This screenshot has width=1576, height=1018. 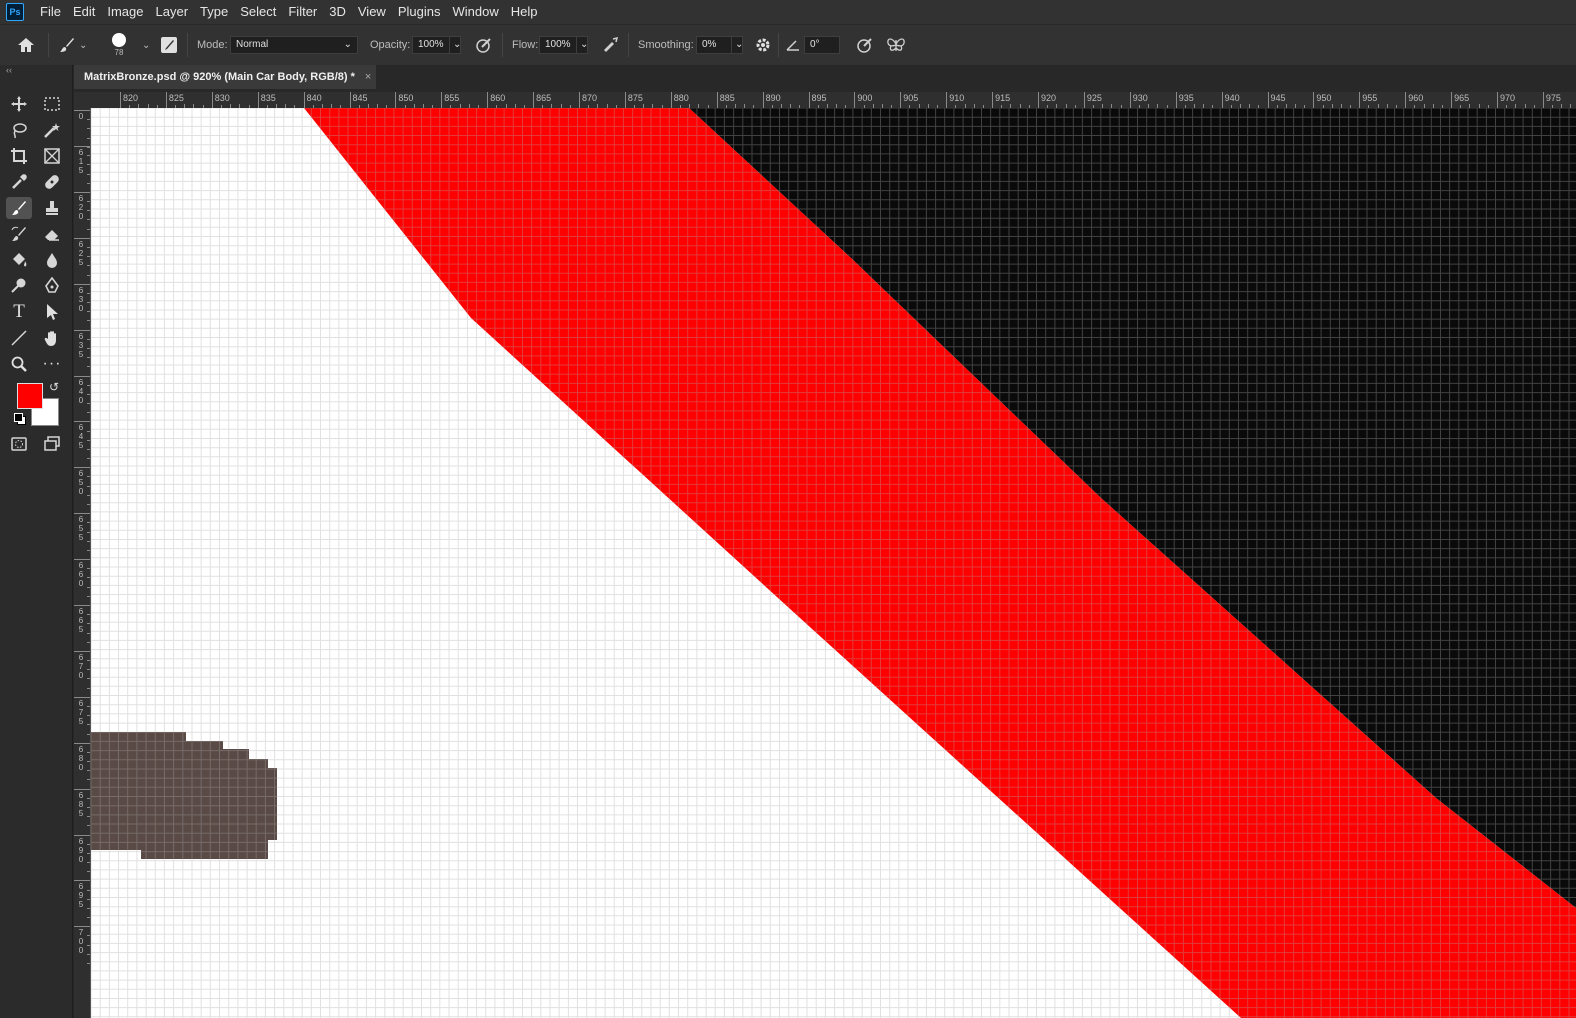 I want to click on smoothing-value: 0%, so click(x=714, y=45).